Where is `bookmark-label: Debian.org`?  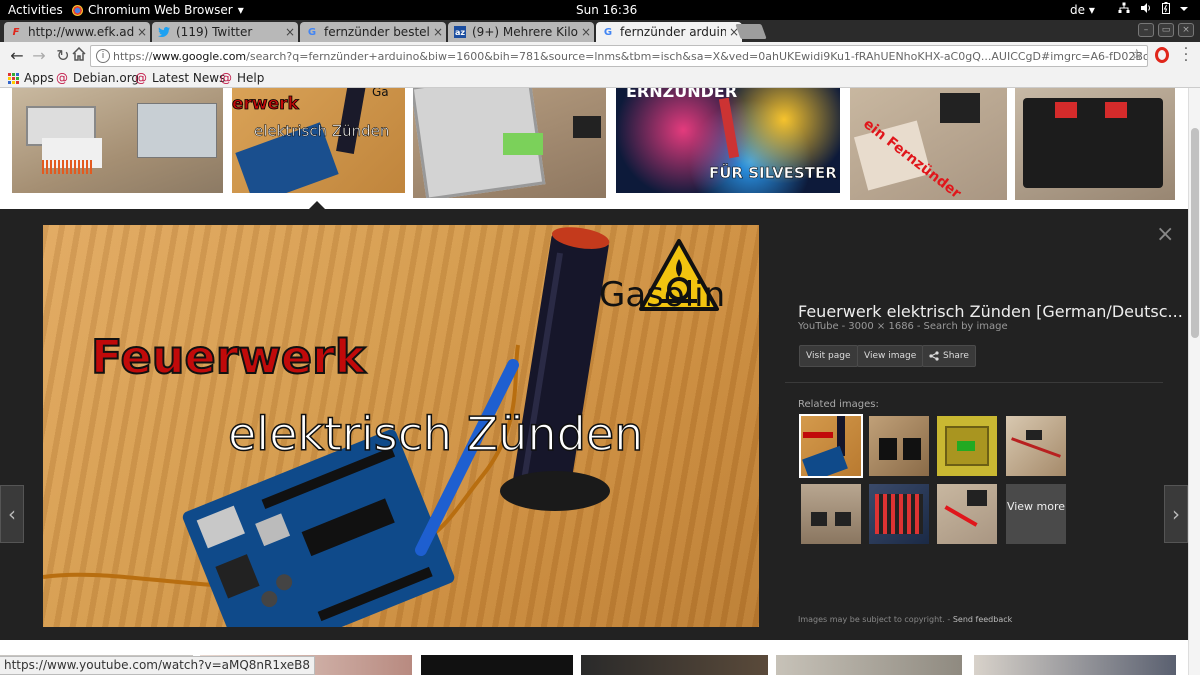
bookmark-label: Debian.org is located at coordinates (106, 78).